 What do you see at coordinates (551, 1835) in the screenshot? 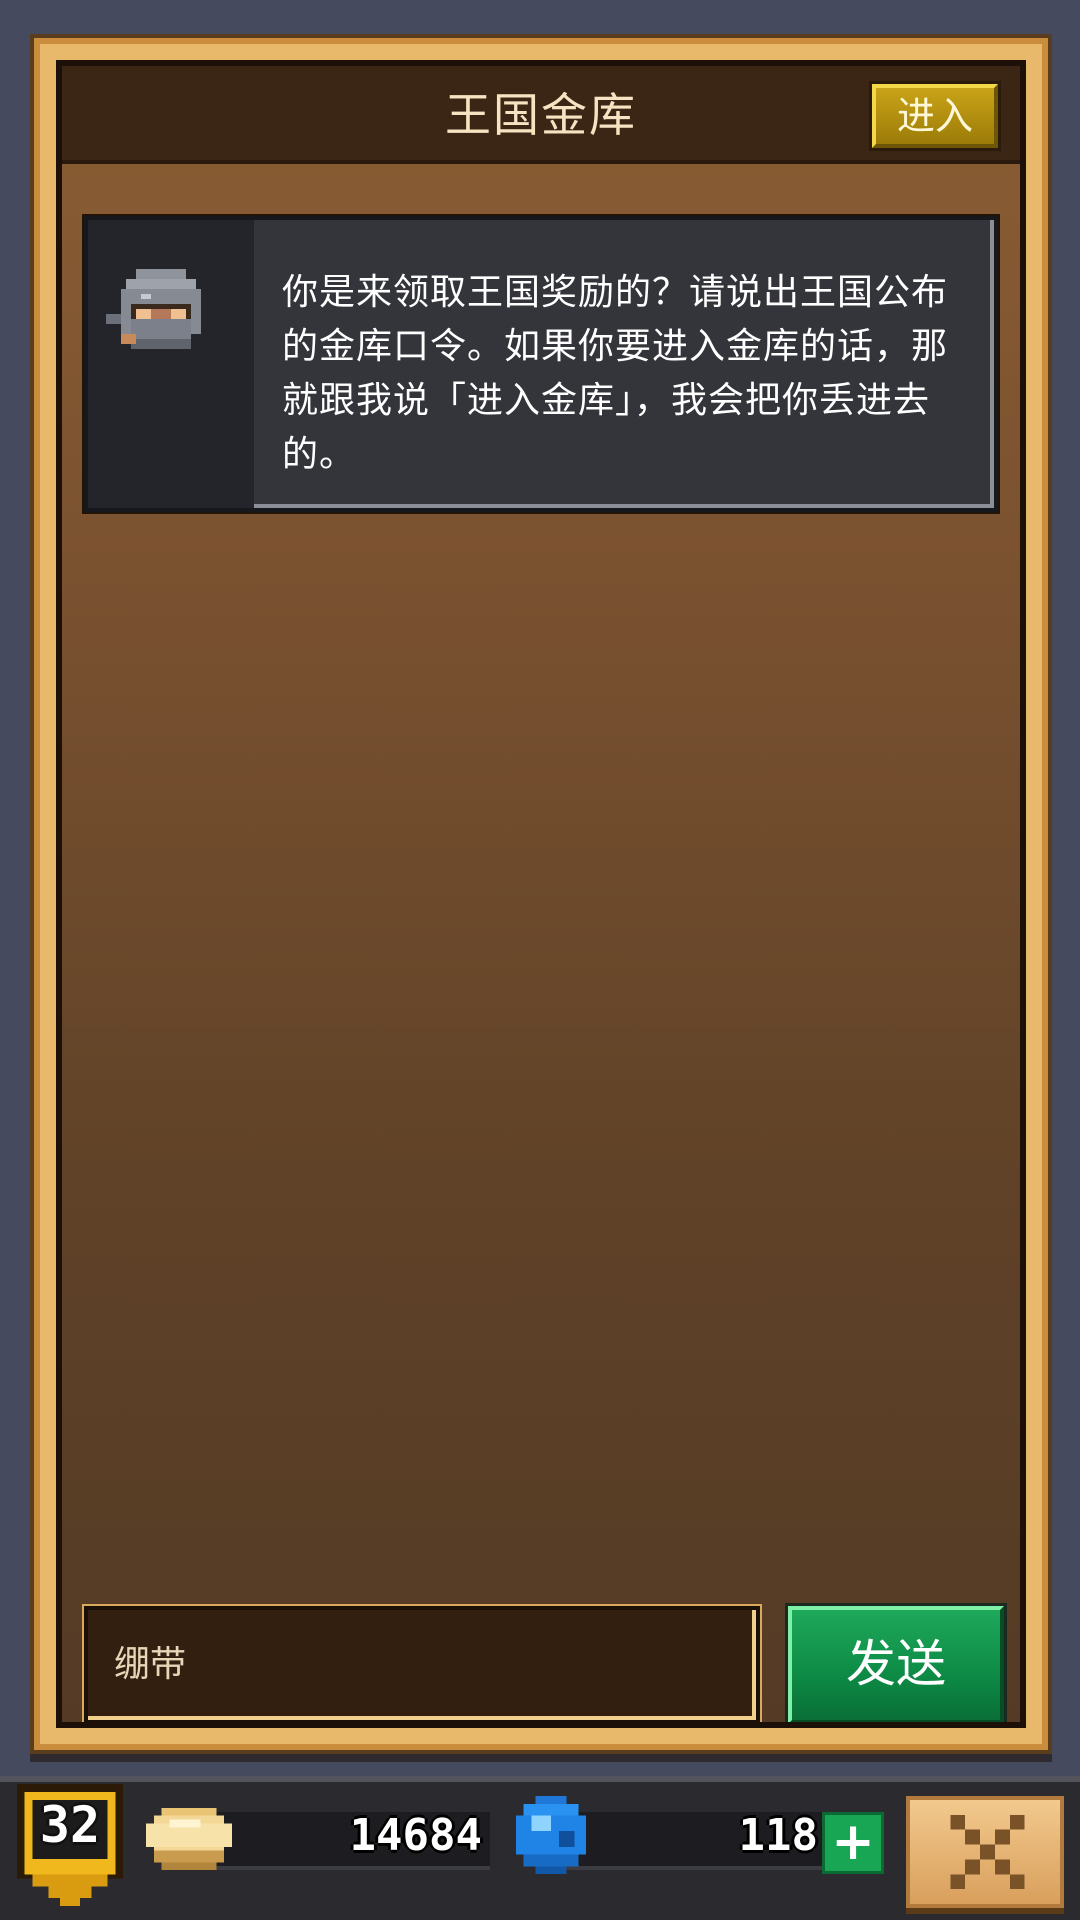
I see `blue-gem-icon` at bounding box center [551, 1835].